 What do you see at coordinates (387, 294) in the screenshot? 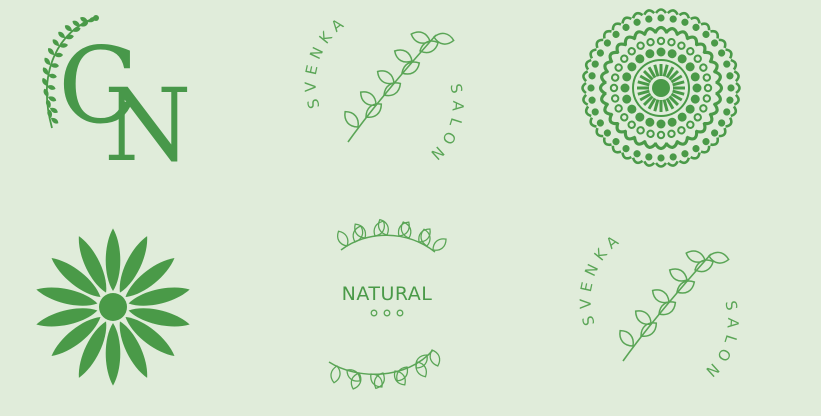
I see `natural-label: NATURAL` at bounding box center [387, 294].